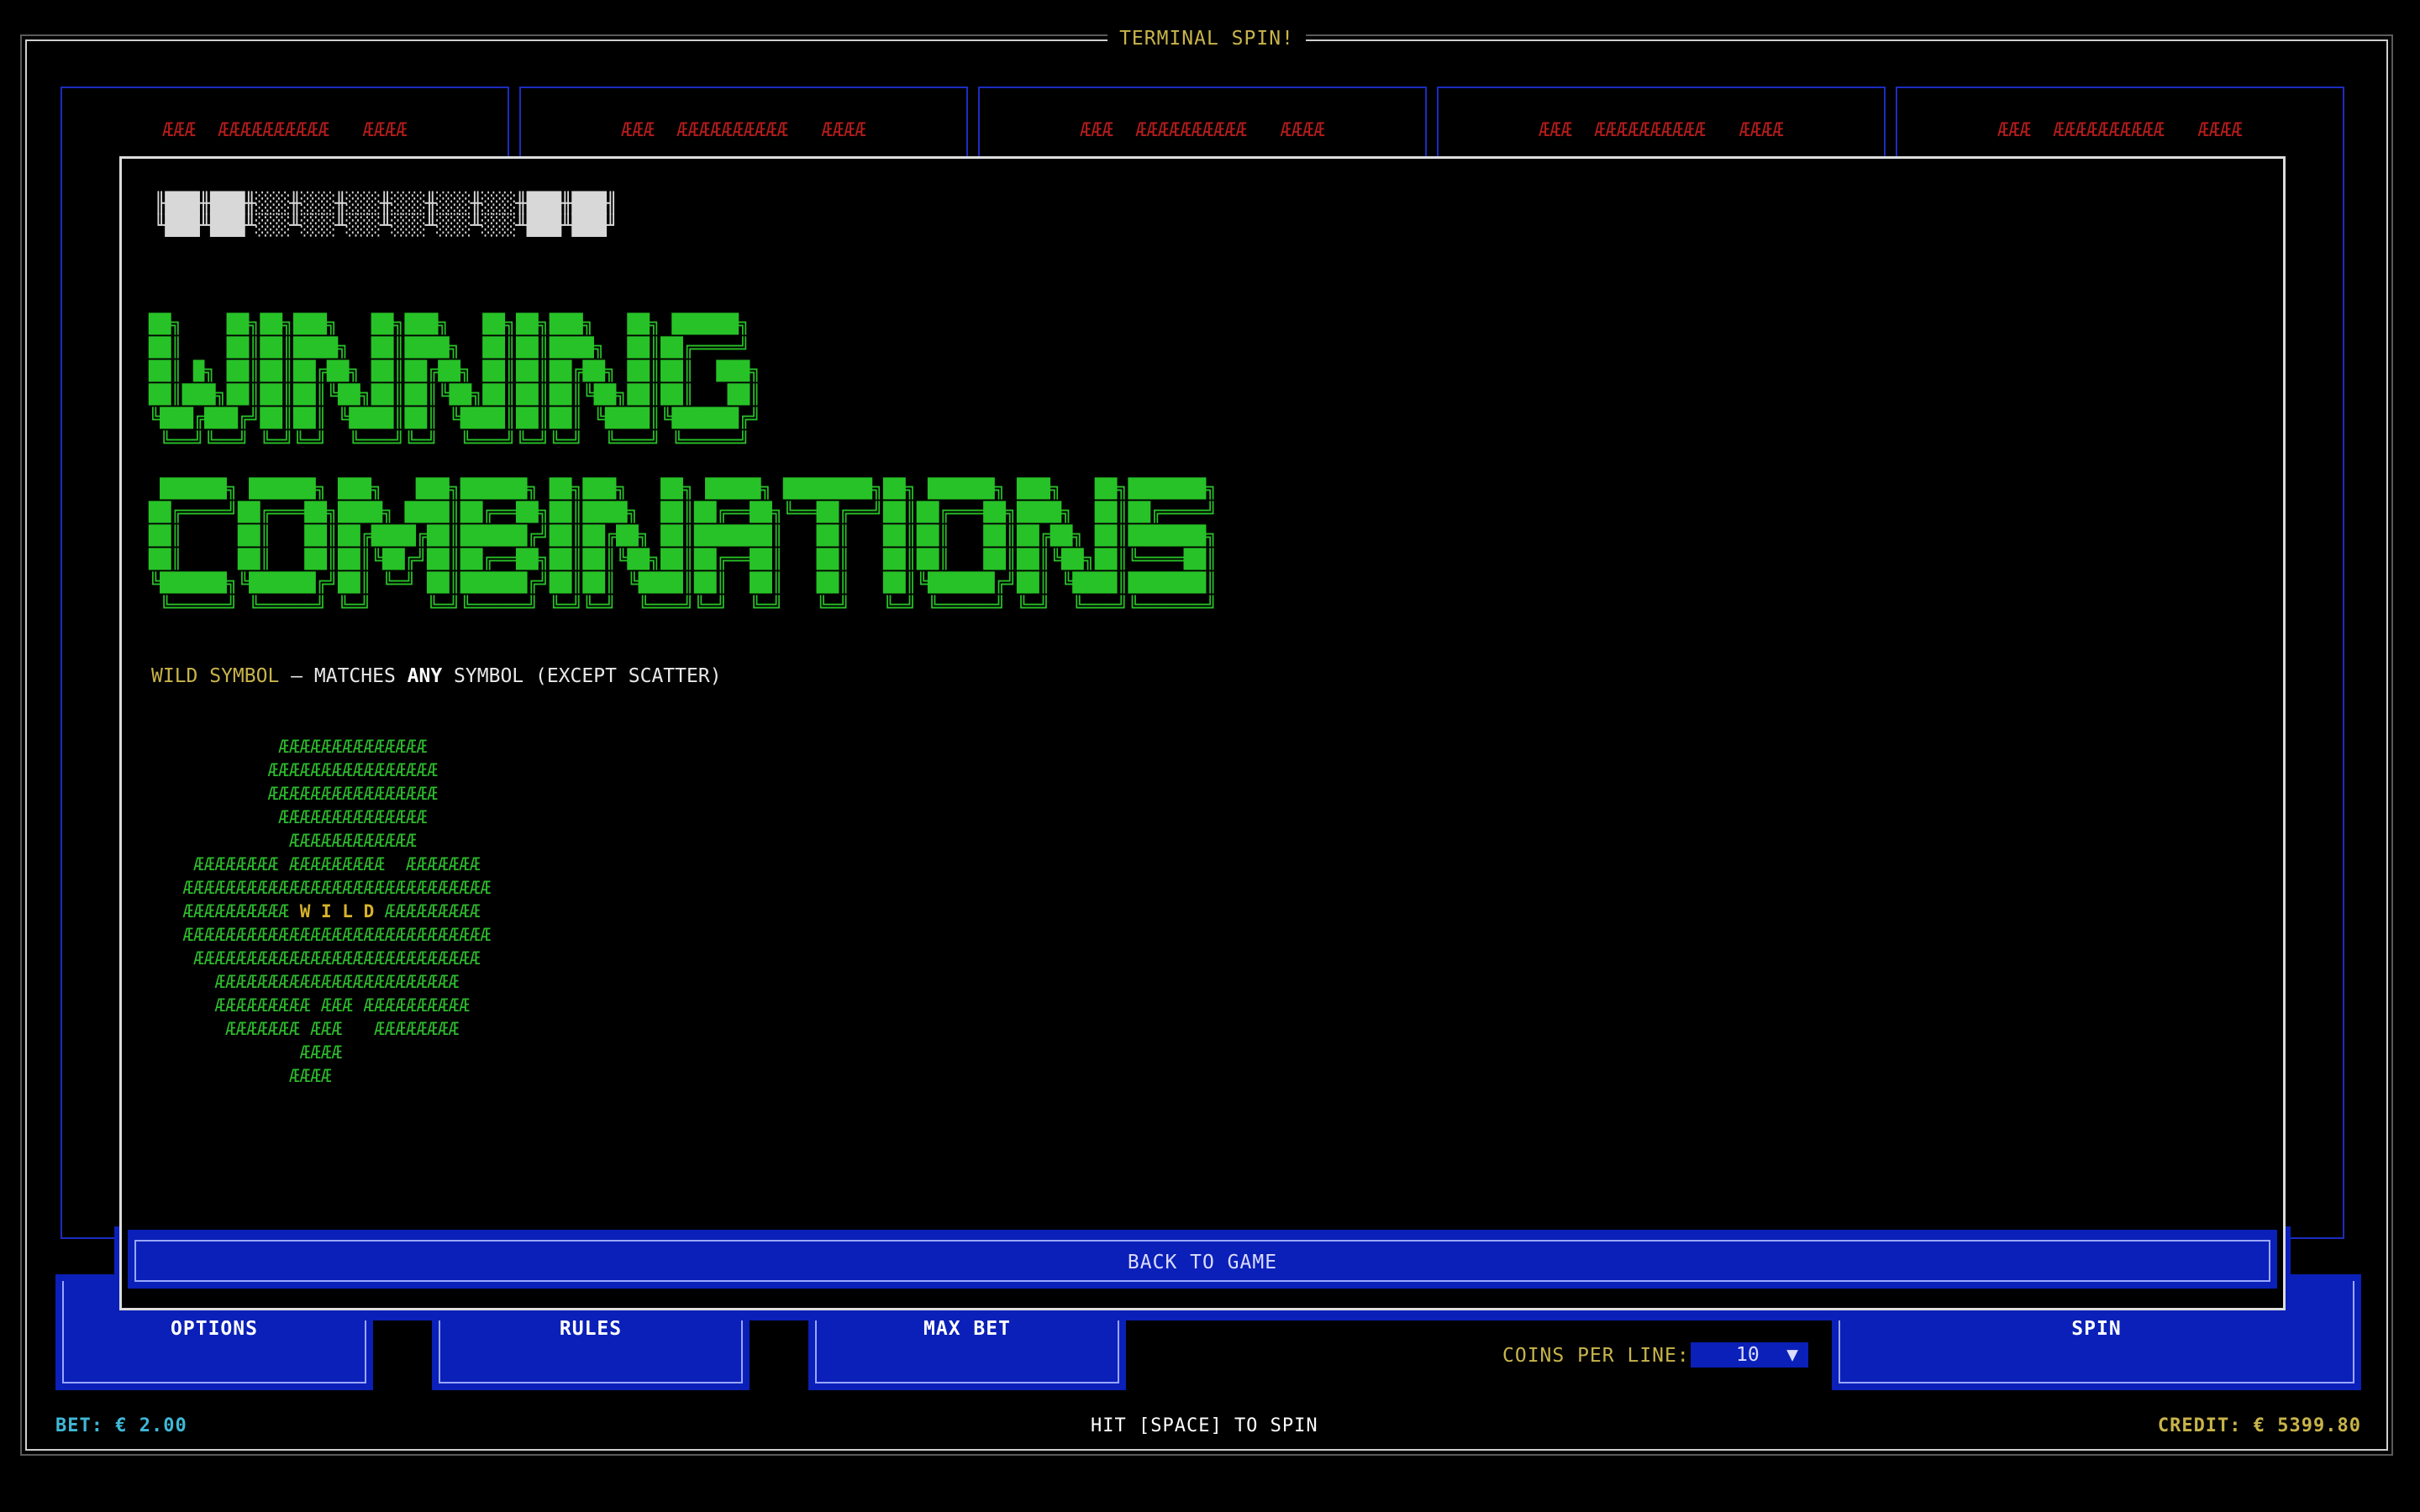 This screenshot has height=1512, width=2420. Describe the element at coordinates (1204, 1425) in the screenshot. I see `spin-hint: HIT [SPACE] TO SPIN` at that location.